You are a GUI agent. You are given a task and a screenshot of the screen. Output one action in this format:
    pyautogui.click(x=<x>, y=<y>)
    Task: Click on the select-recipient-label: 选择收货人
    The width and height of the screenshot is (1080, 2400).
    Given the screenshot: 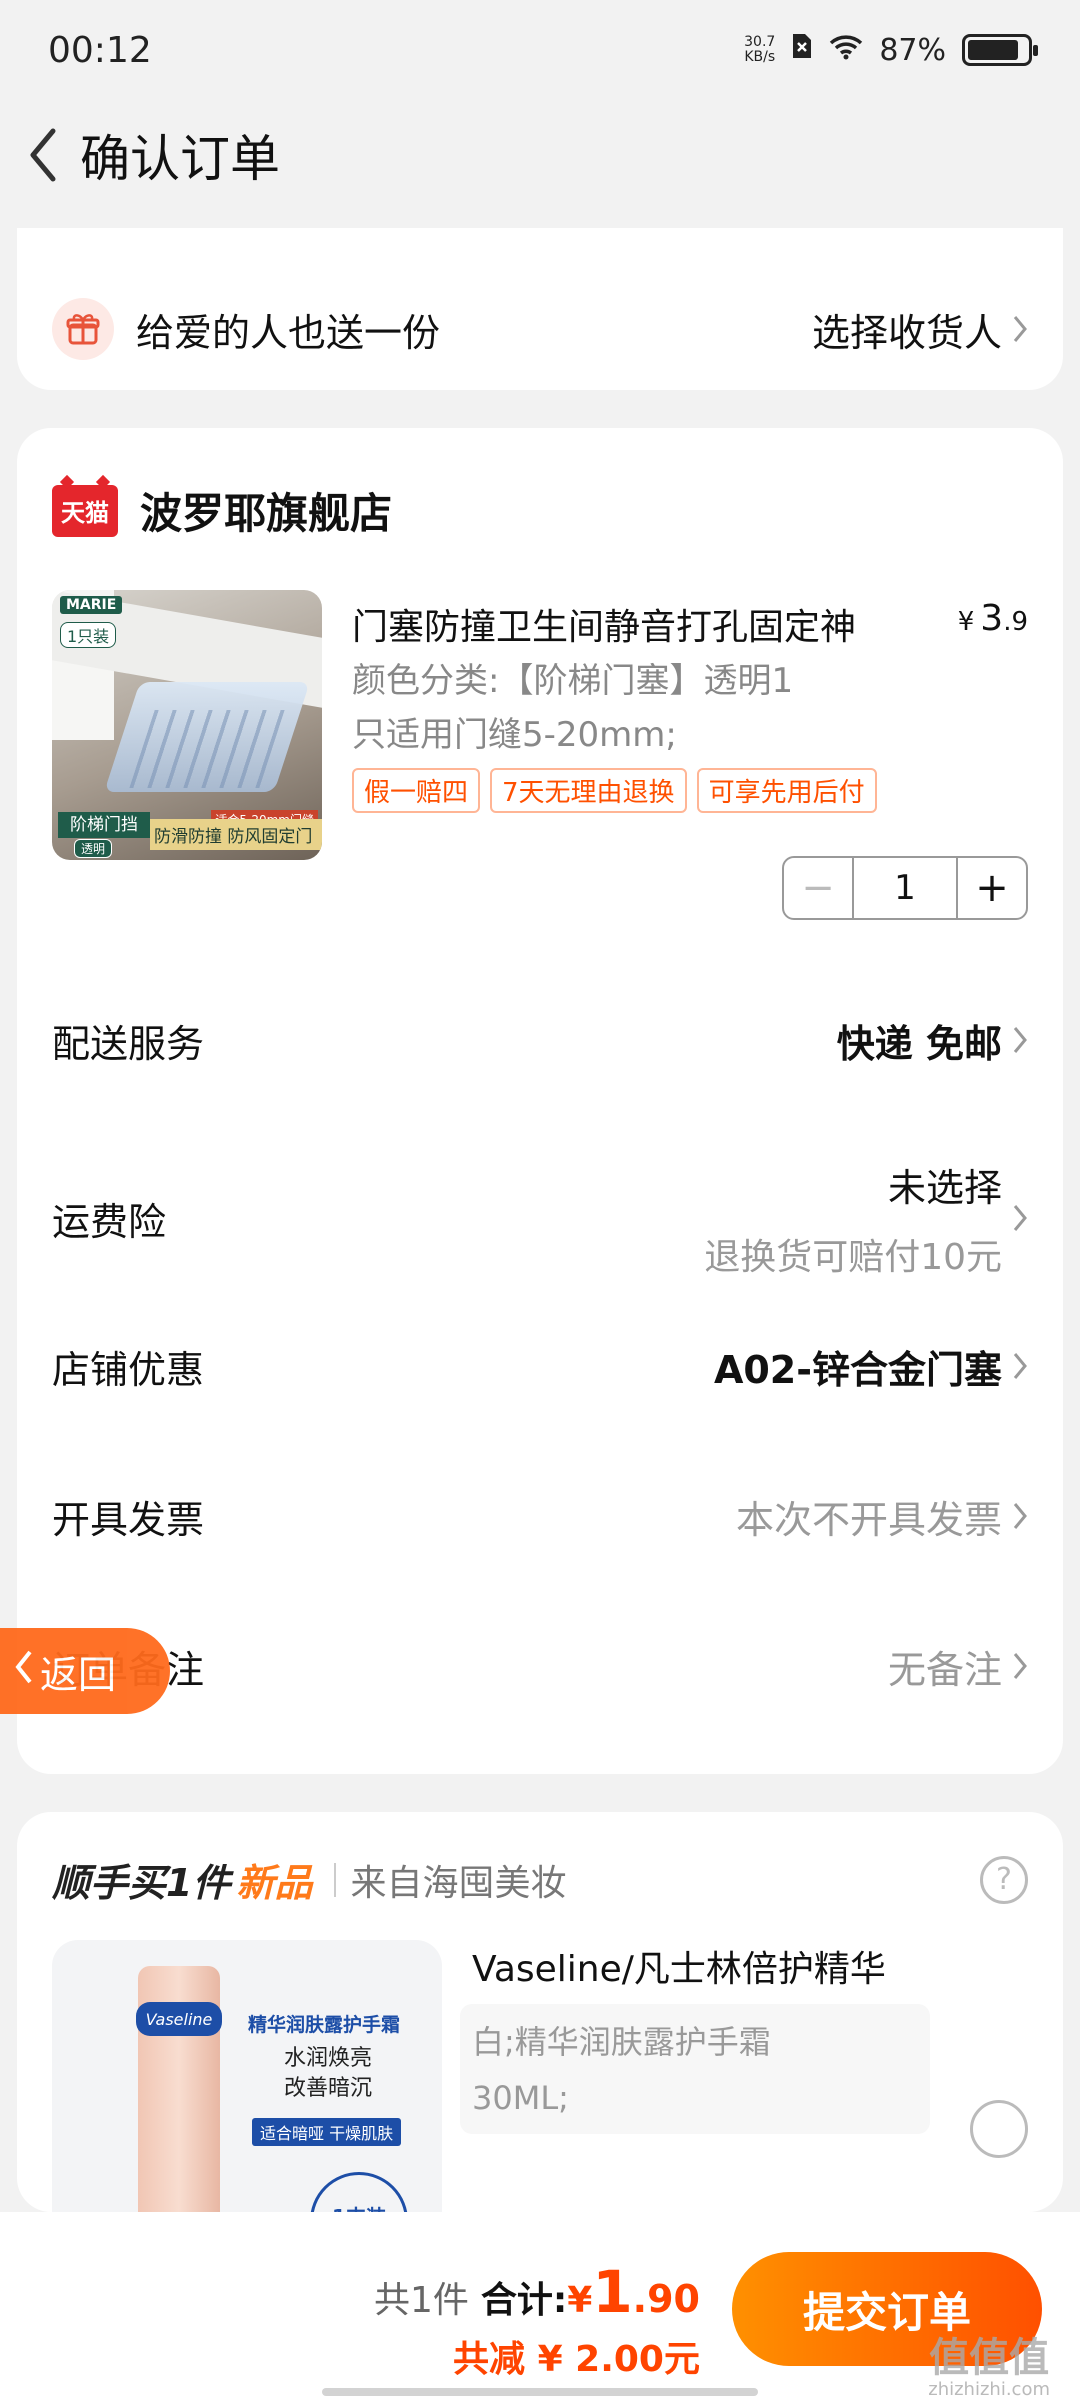 What is the action you would take?
    pyautogui.click(x=906, y=332)
    